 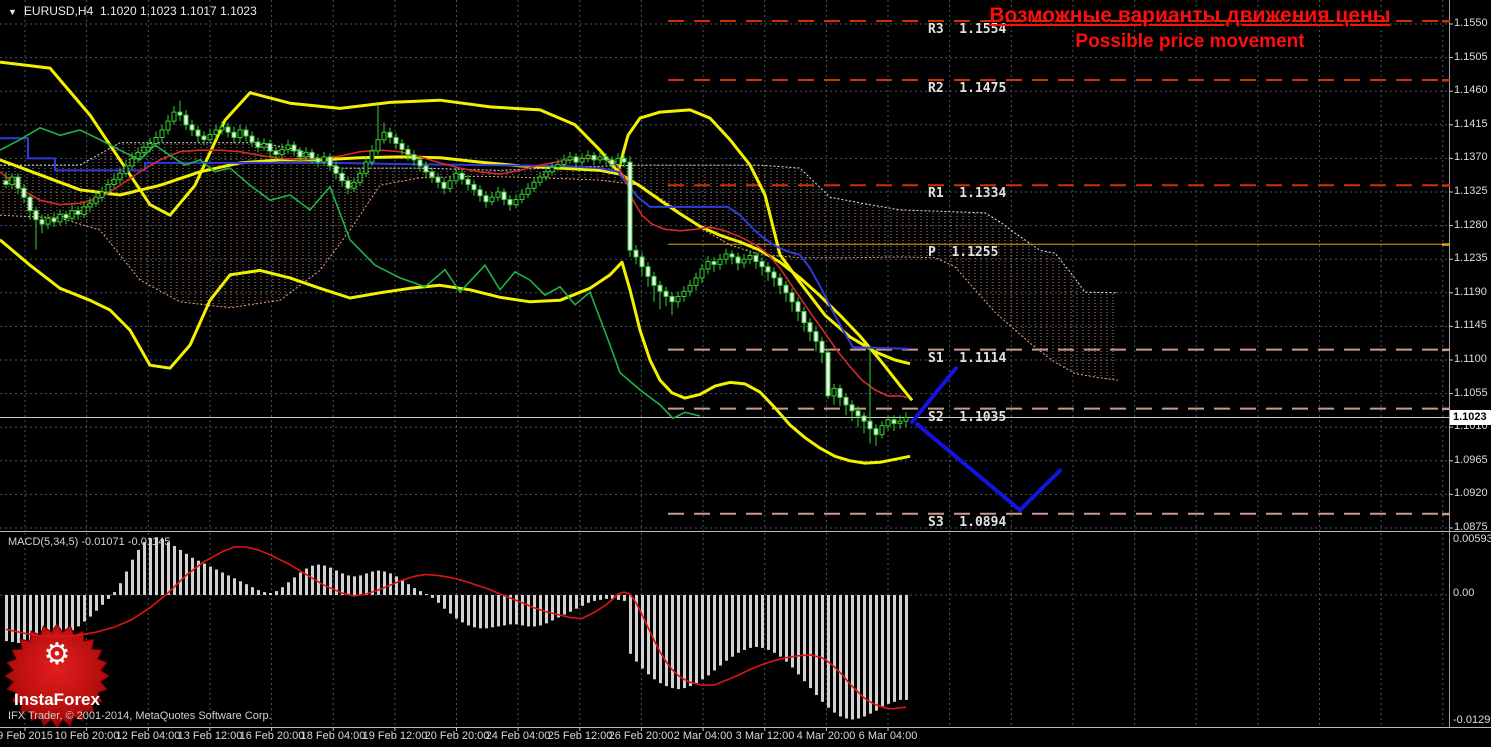 What do you see at coordinates (1446, 185) in the screenshot?
I see `axis-mark-R1` at bounding box center [1446, 185].